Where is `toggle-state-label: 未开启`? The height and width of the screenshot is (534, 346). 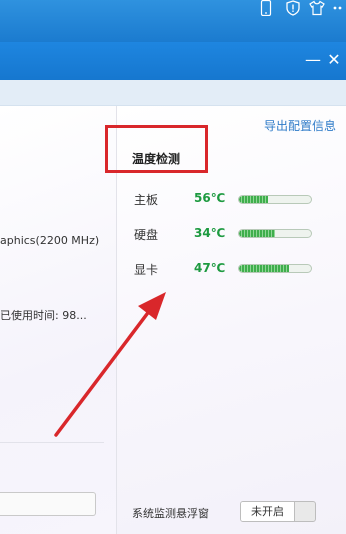 toggle-state-label: 未开启 is located at coordinates (268, 511).